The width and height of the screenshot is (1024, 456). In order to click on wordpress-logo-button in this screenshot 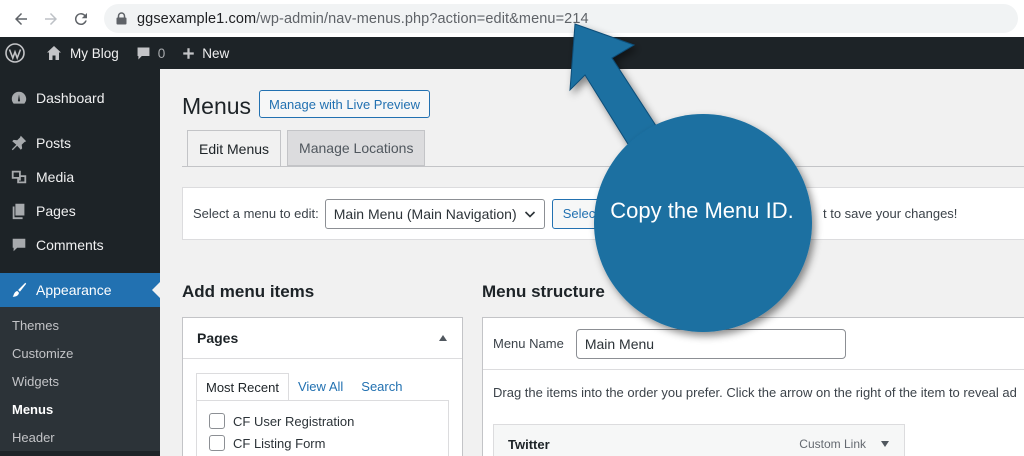, I will do `click(18, 53)`.